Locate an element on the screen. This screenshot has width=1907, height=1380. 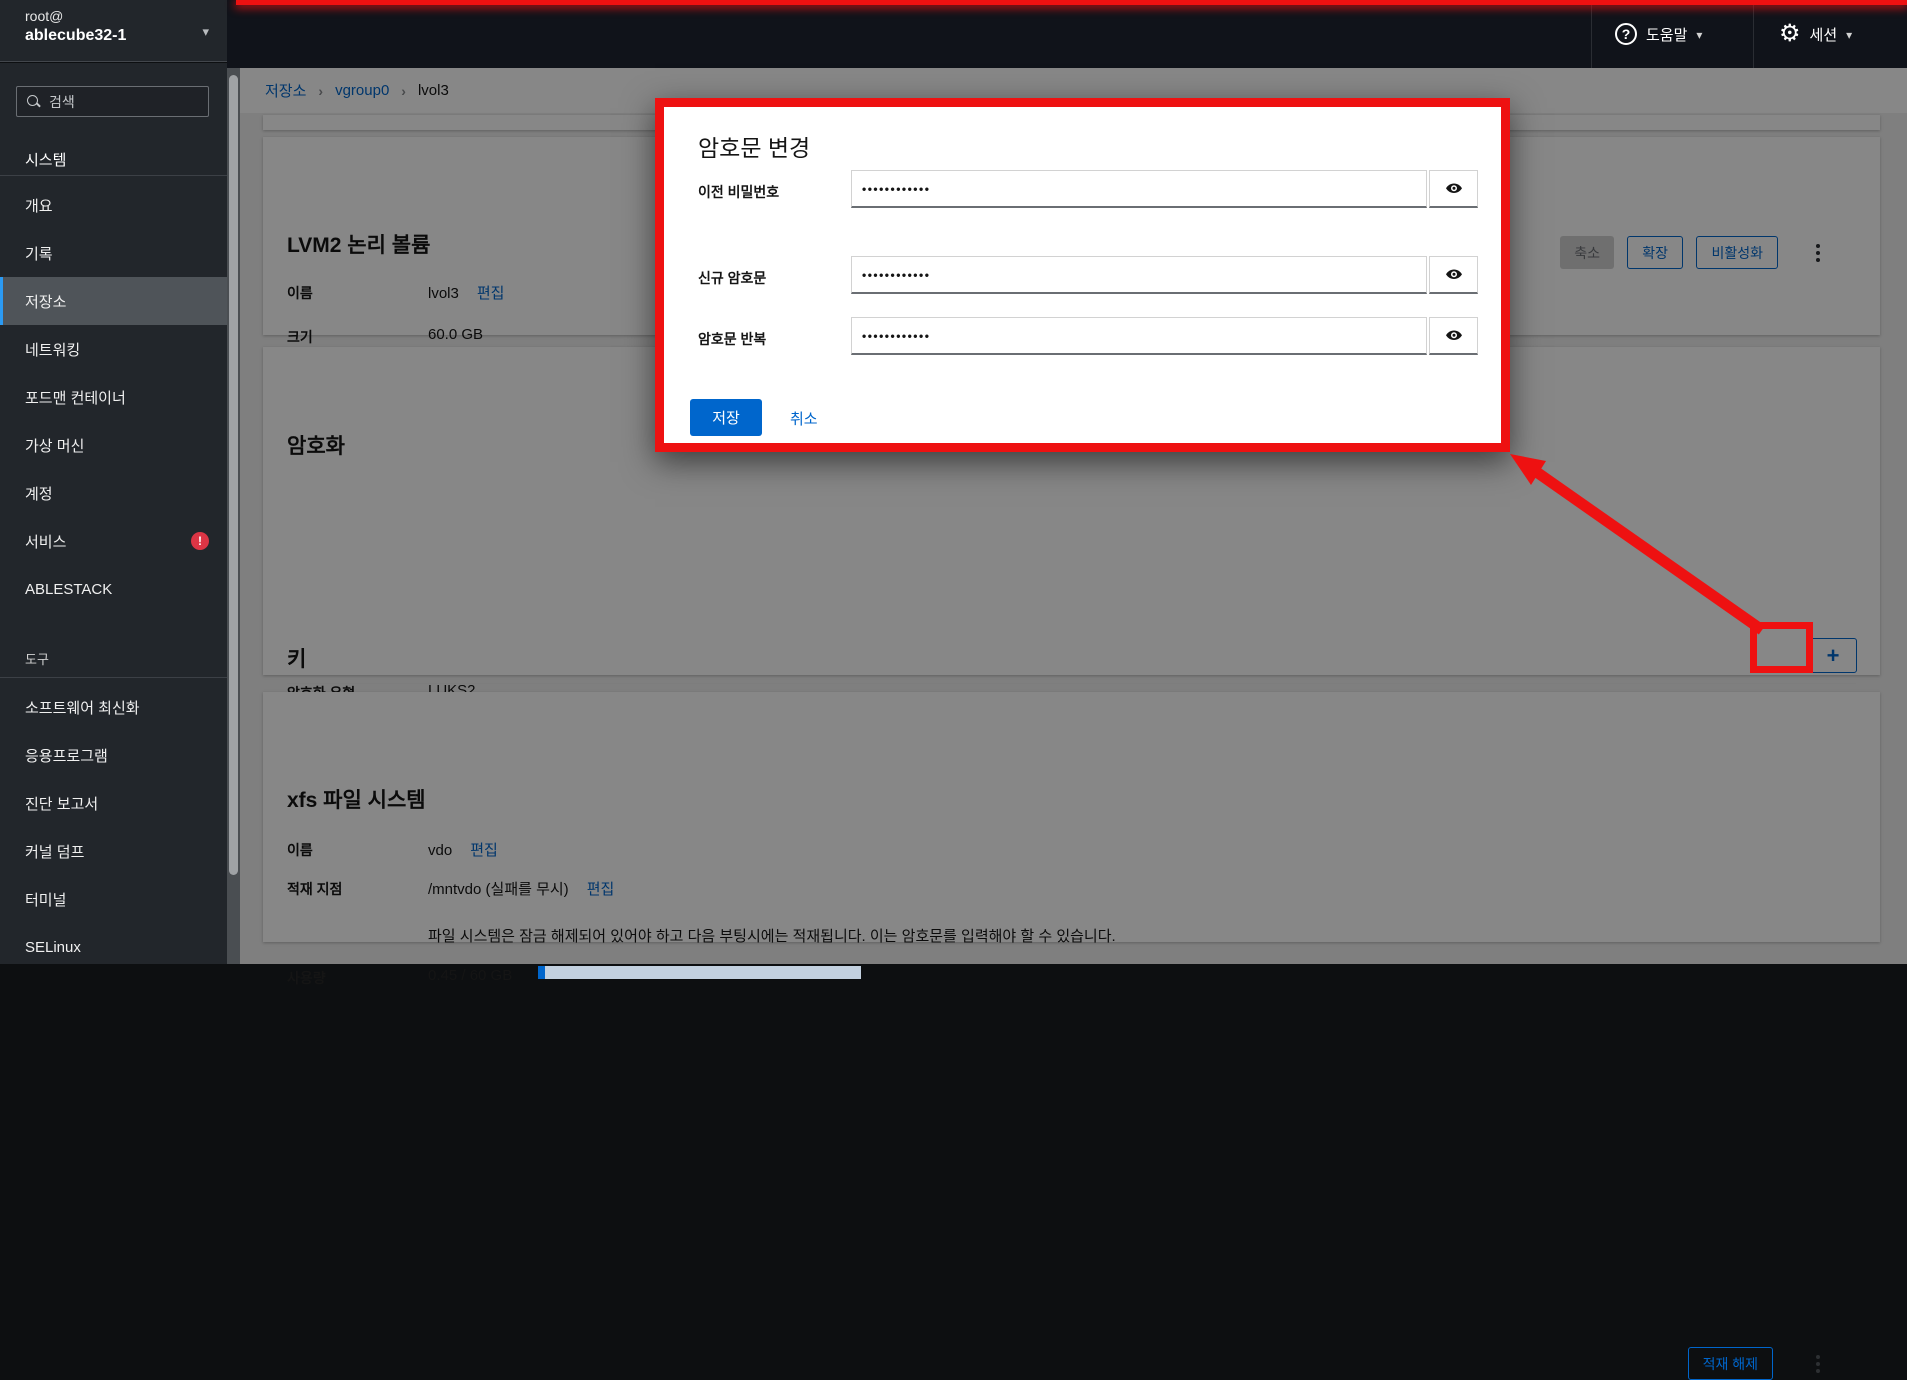
sidebar-item-services: 서비스 ! is located at coordinates (113, 541).